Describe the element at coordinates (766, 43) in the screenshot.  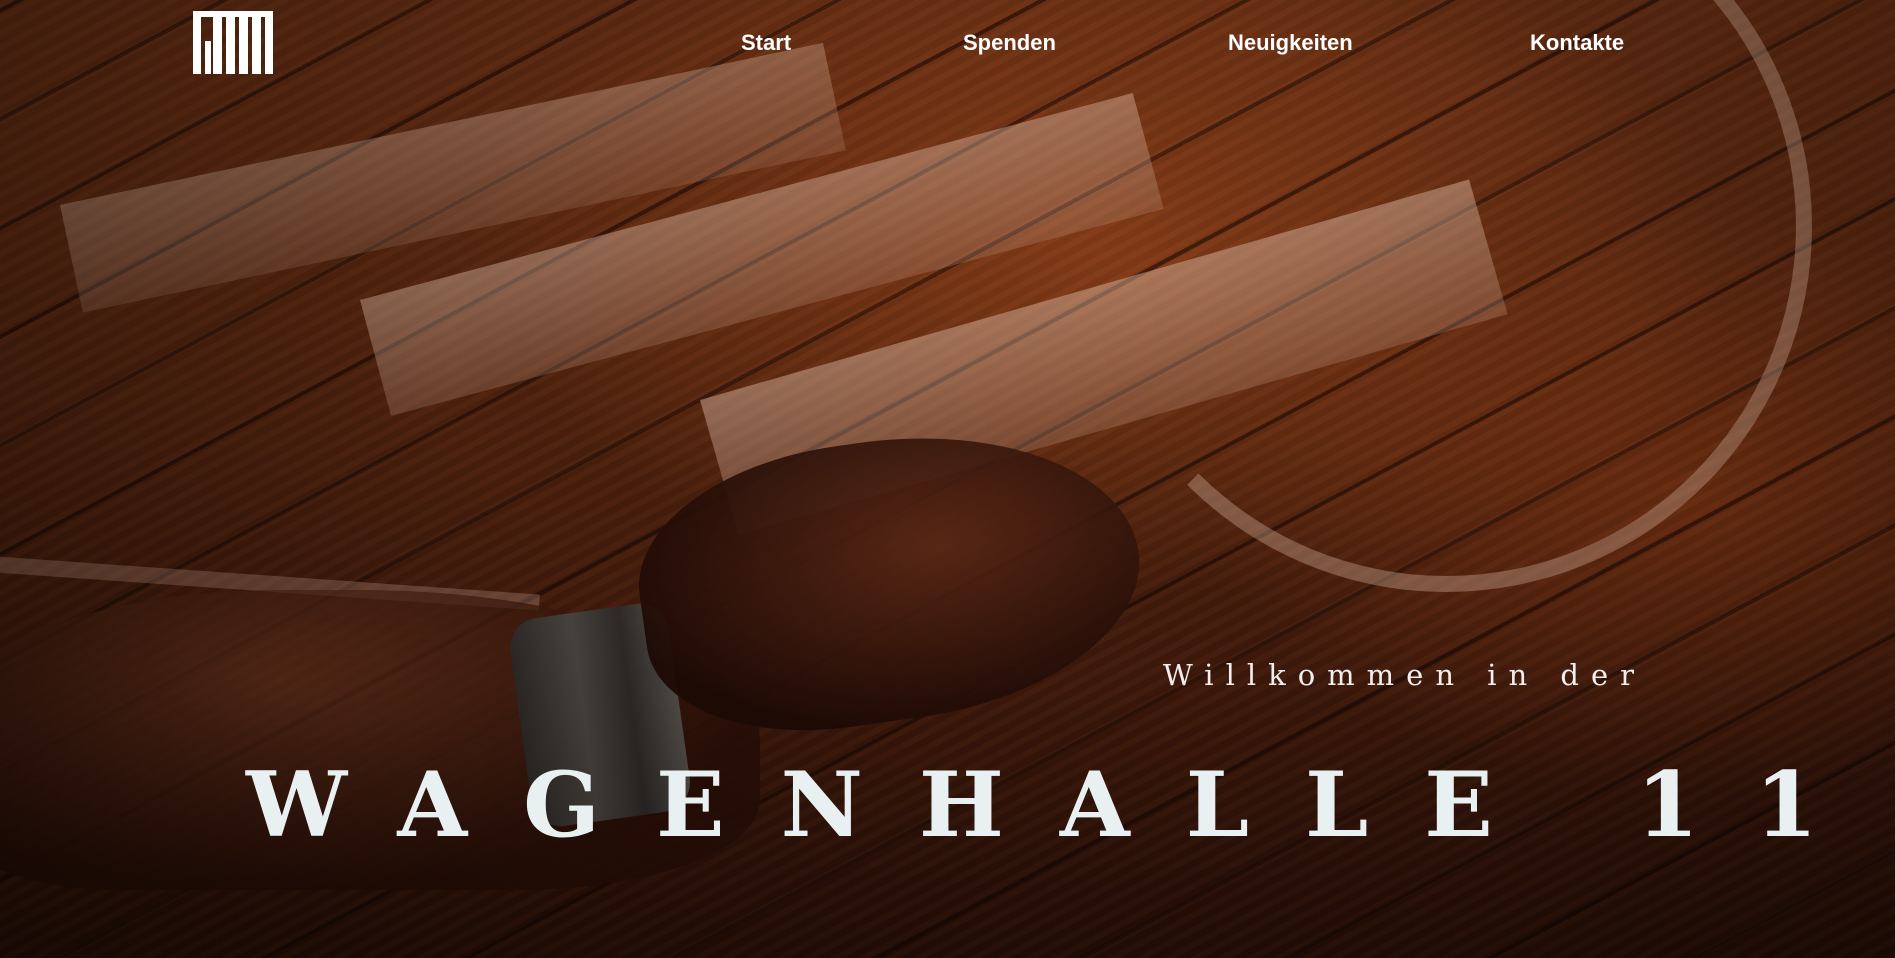
I see `nav-start: Start` at that location.